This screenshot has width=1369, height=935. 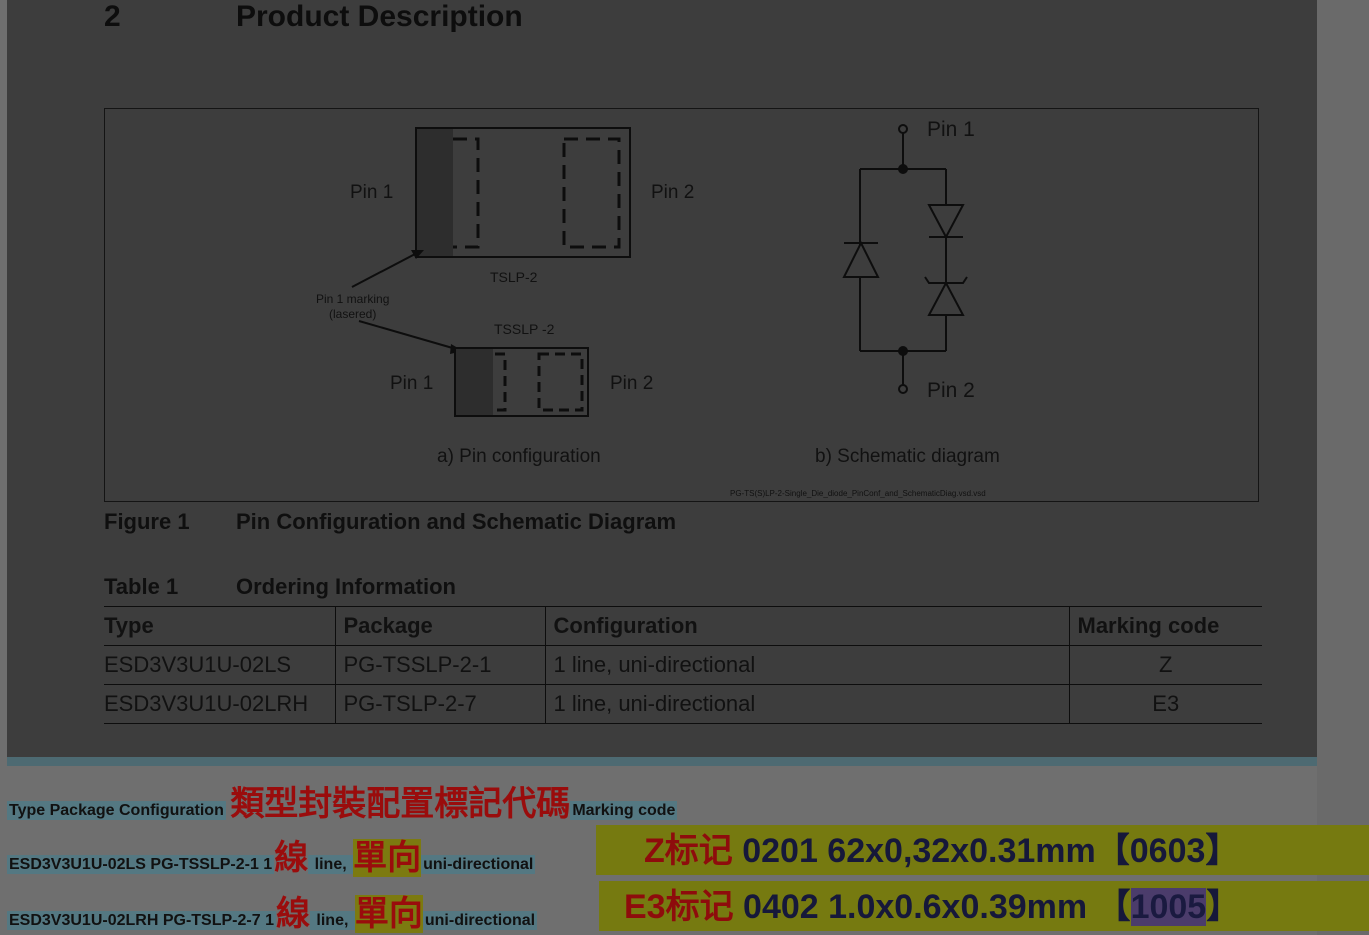 I want to click on tslp-pin1-label: Pin 1, so click(x=371, y=192).